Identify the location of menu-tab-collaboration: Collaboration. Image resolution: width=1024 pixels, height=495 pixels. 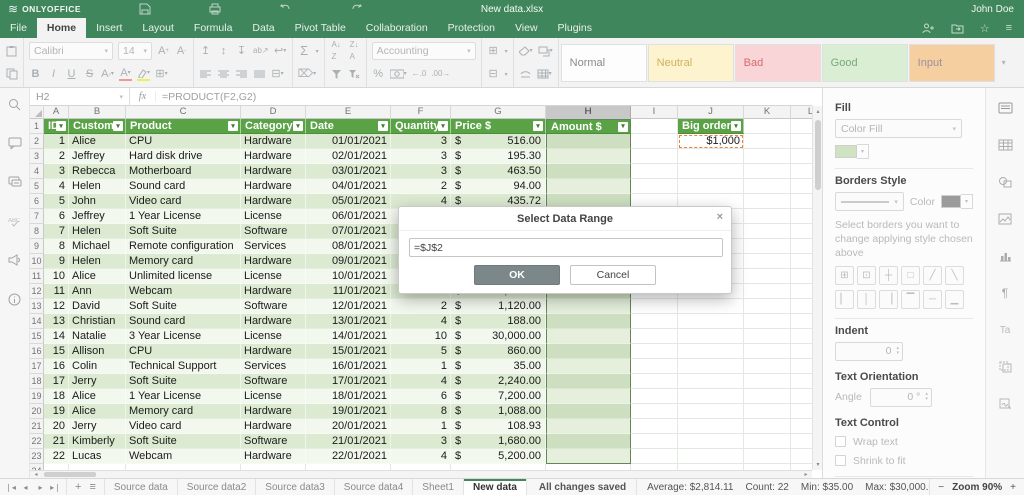
(397, 28).